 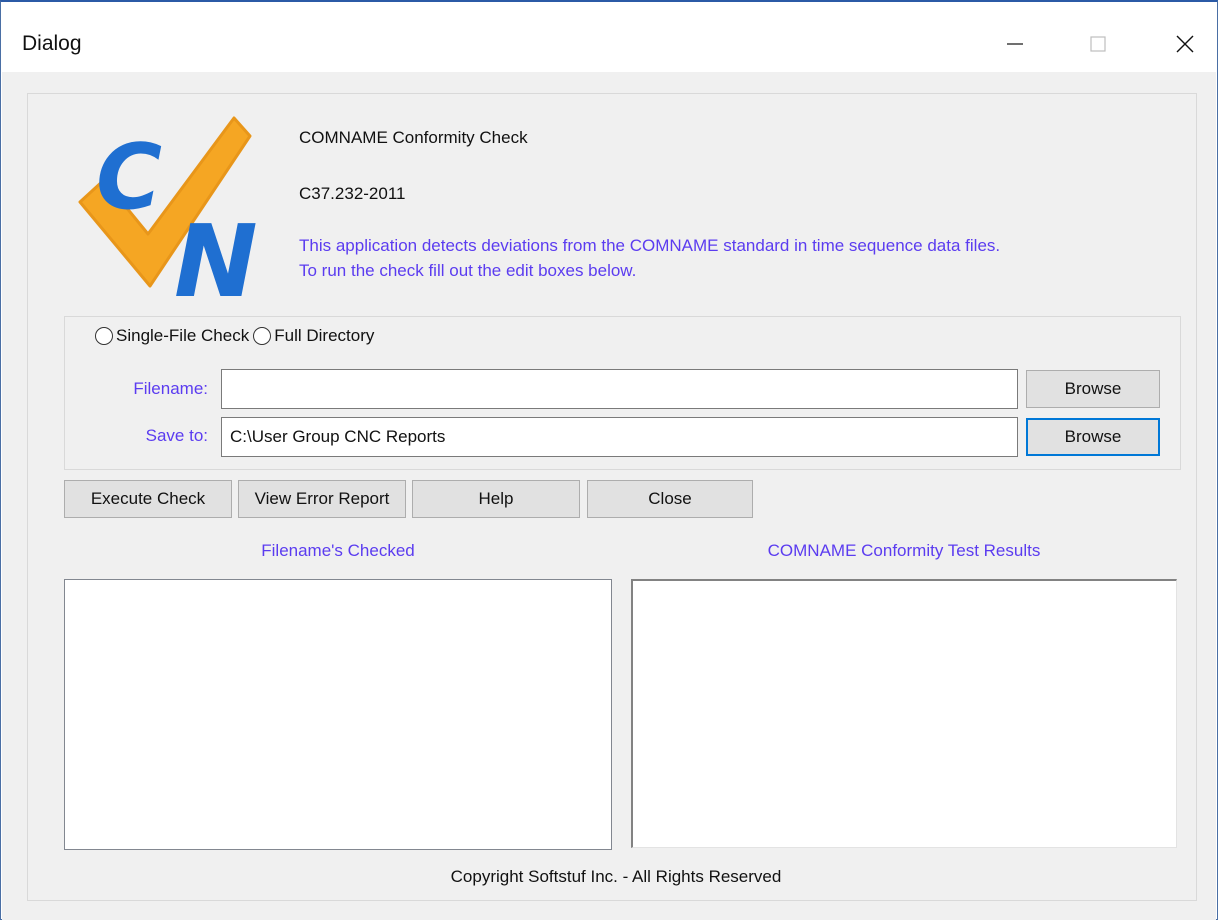 I want to click on execute-check-button: Execute Check, so click(x=148, y=499).